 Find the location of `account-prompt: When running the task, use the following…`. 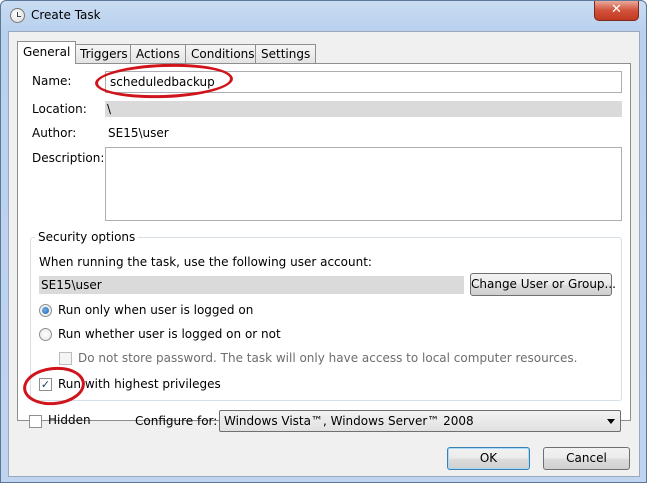

account-prompt: When running the task, use the following… is located at coordinates (205, 262).